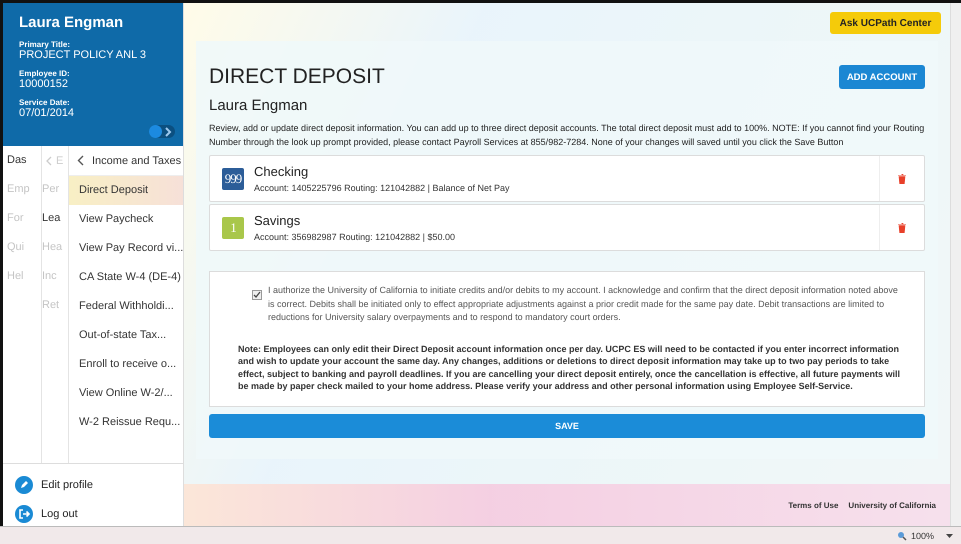  Describe the element at coordinates (45, 73) in the screenshot. I see `field-label: Employee ID:` at that location.